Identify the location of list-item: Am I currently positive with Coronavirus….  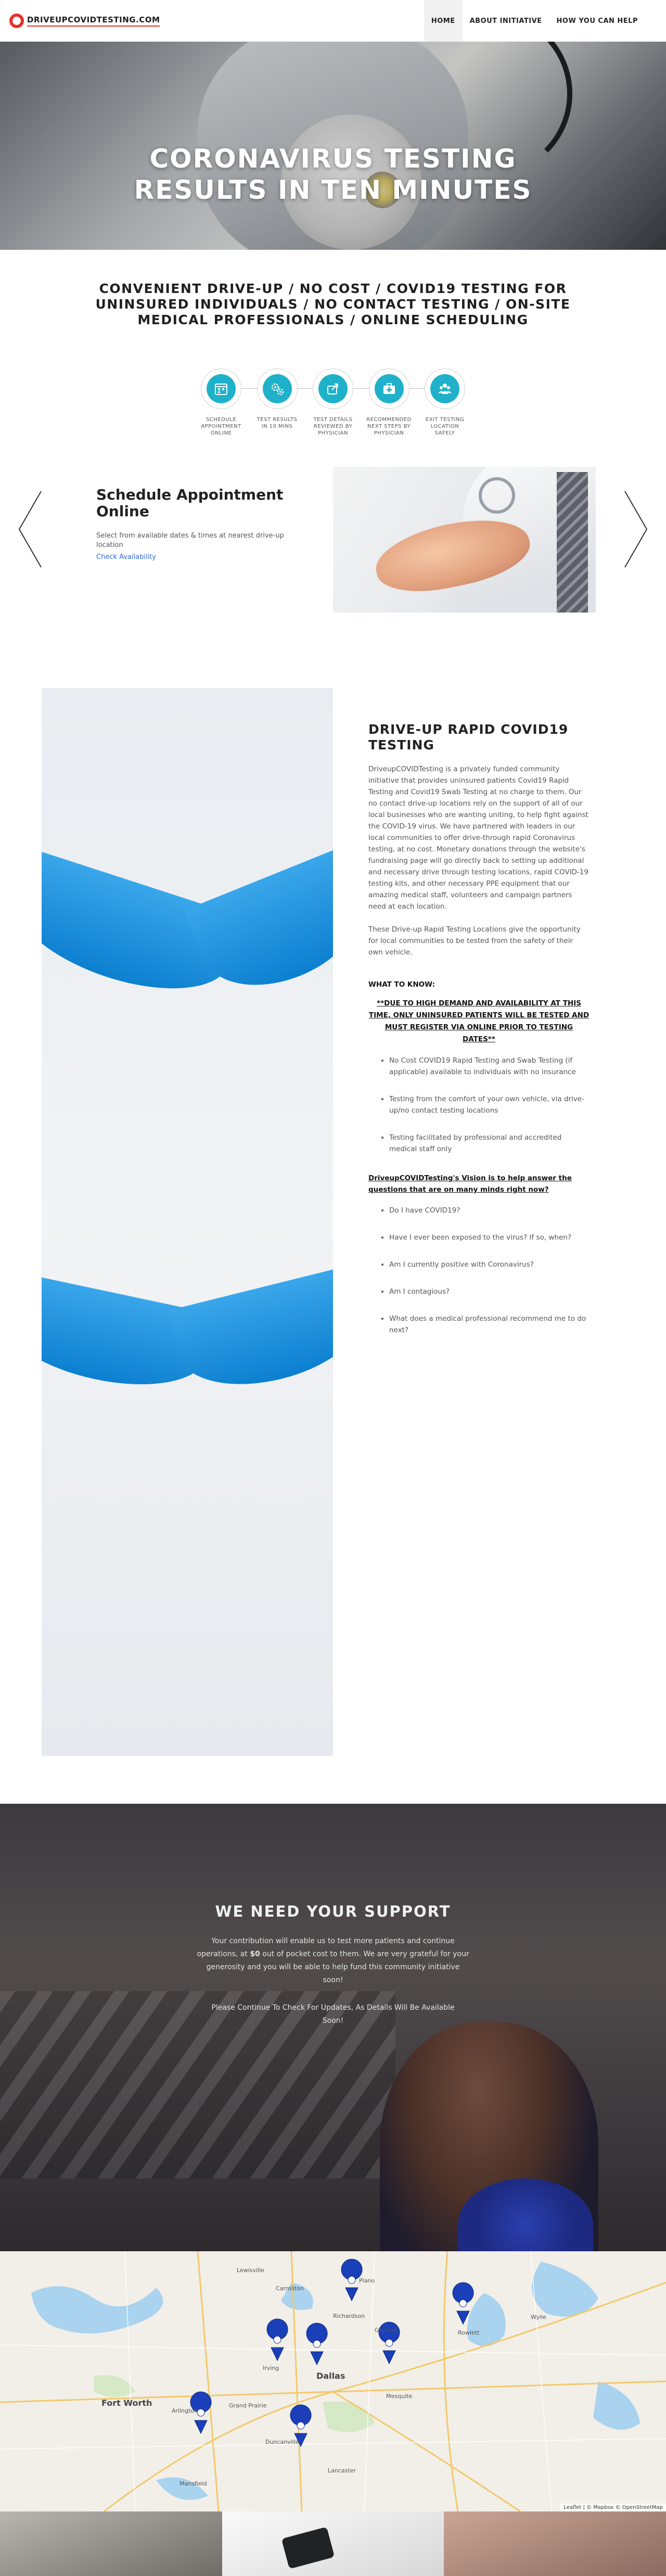
(489, 1264).